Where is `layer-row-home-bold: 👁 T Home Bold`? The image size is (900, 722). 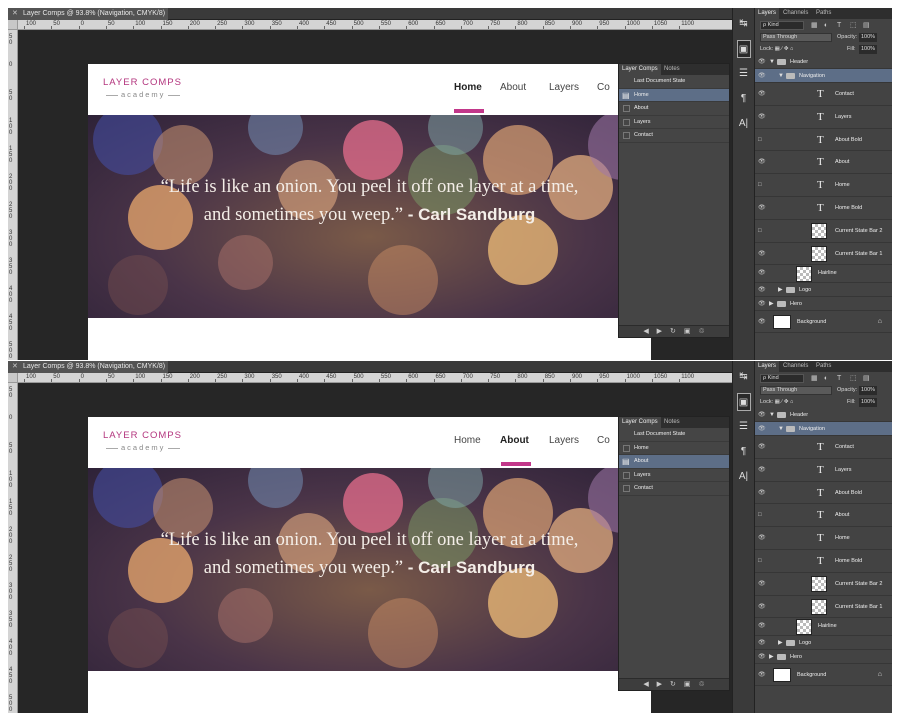 layer-row-home-bold: 👁 T Home Bold is located at coordinates (823, 208).